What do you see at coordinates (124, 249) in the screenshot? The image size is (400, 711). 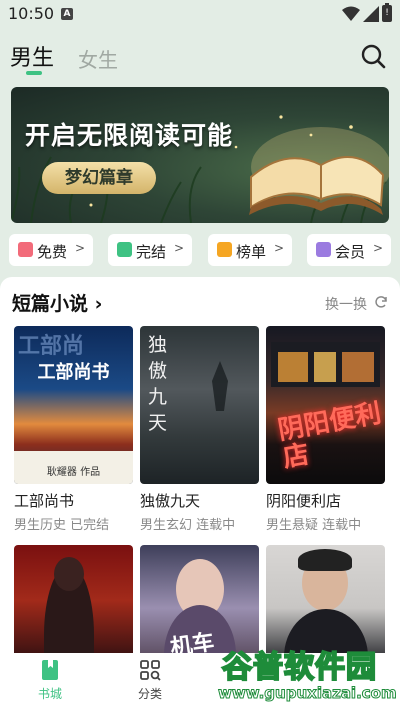 I see `finished-icon` at bounding box center [124, 249].